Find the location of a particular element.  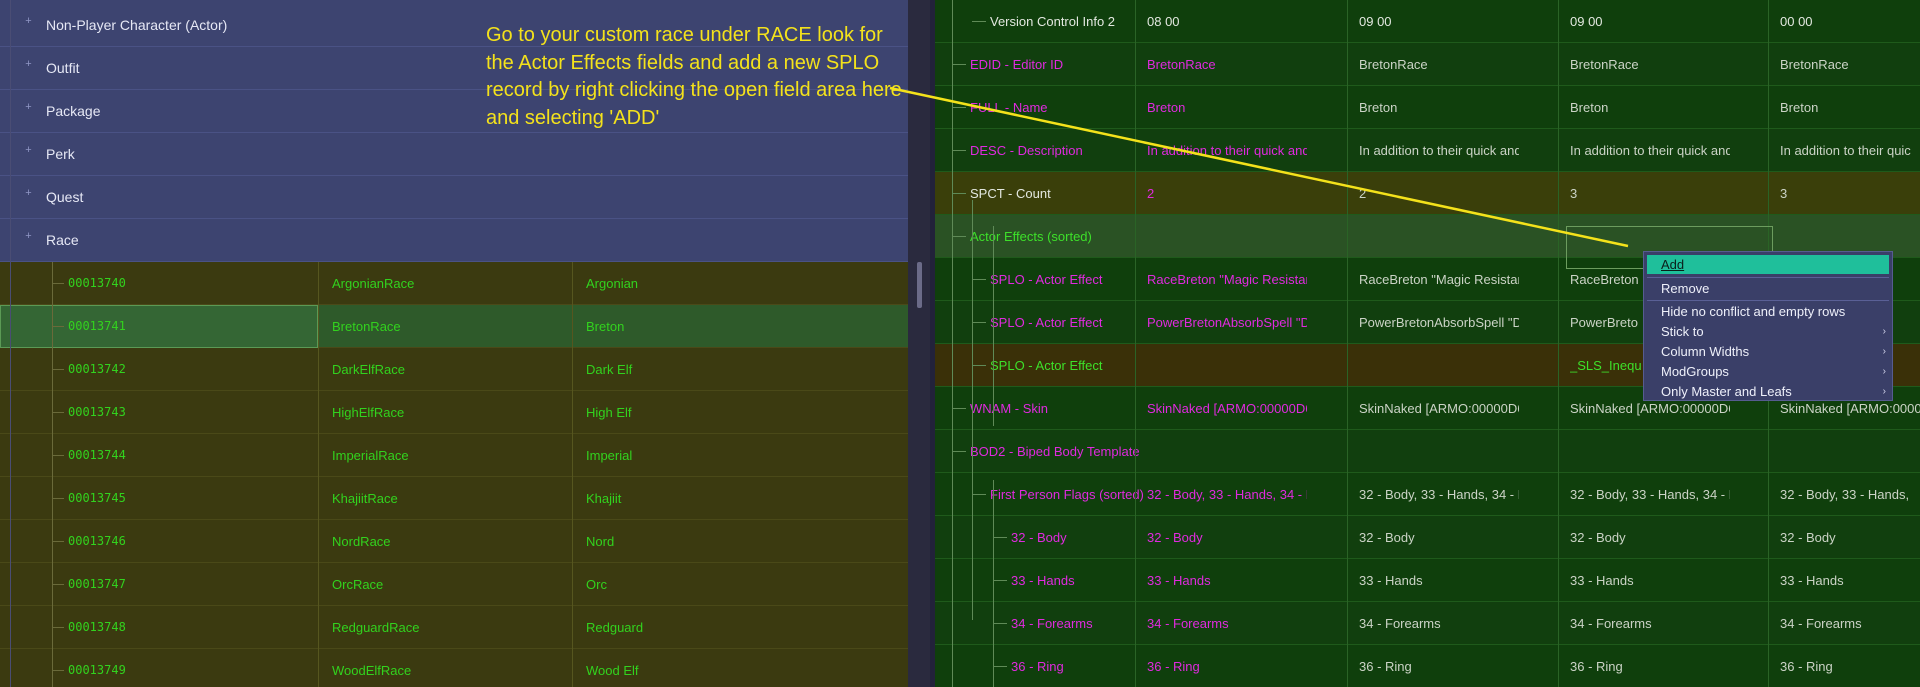

value-col-4: 00 00 is located at coordinates (1850, 21).